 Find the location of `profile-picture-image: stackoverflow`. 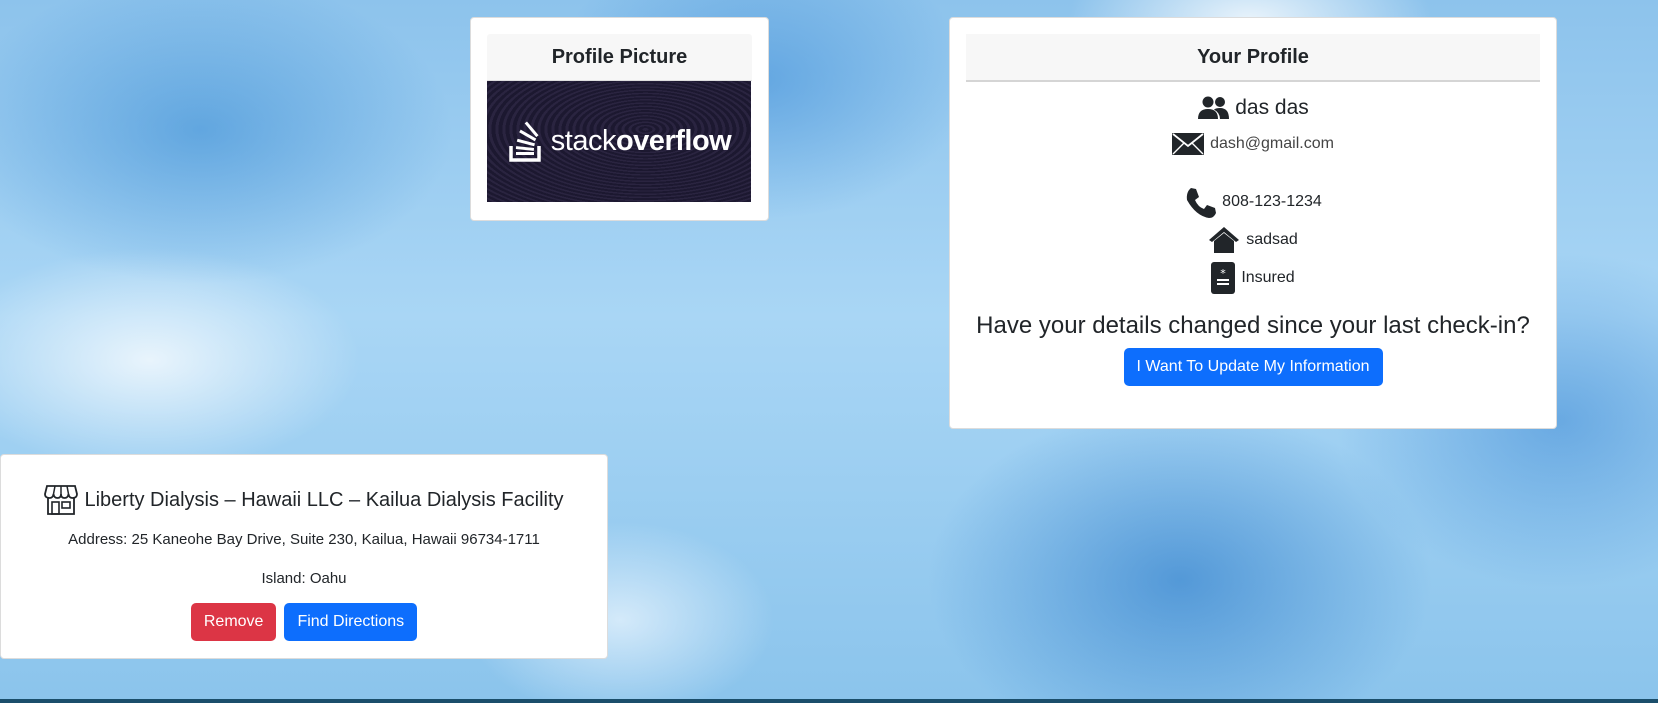

profile-picture-image: stackoverflow is located at coordinates (619, 141).